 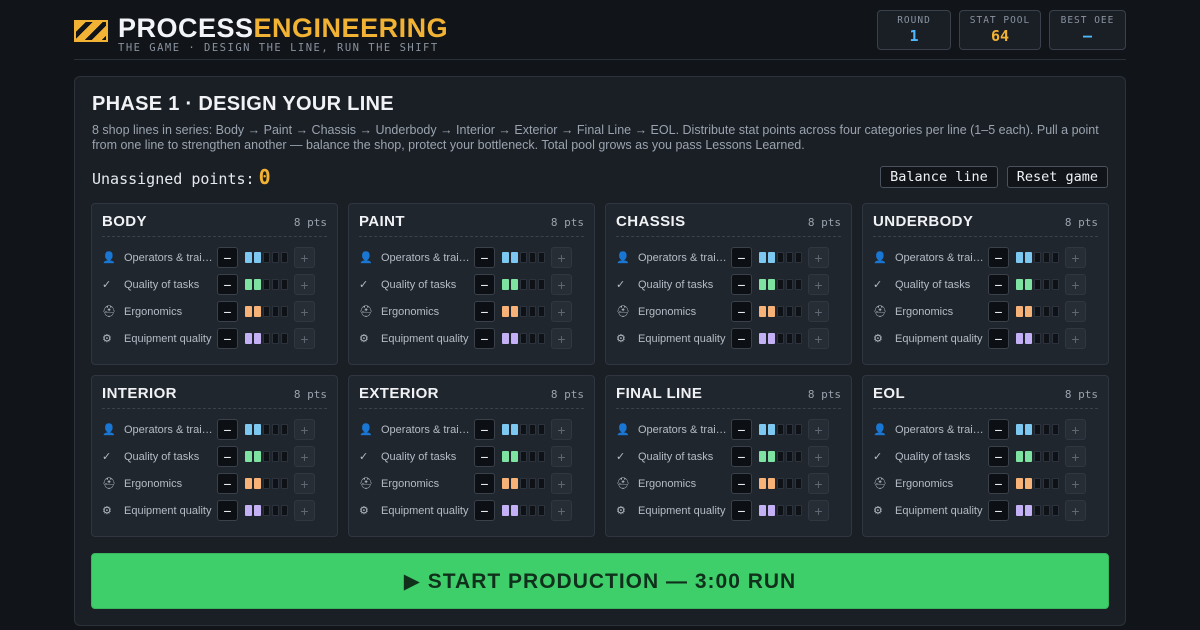 I want to click on stat-row: ⚙ Equipment quality − +, so click(x=985, y=338).